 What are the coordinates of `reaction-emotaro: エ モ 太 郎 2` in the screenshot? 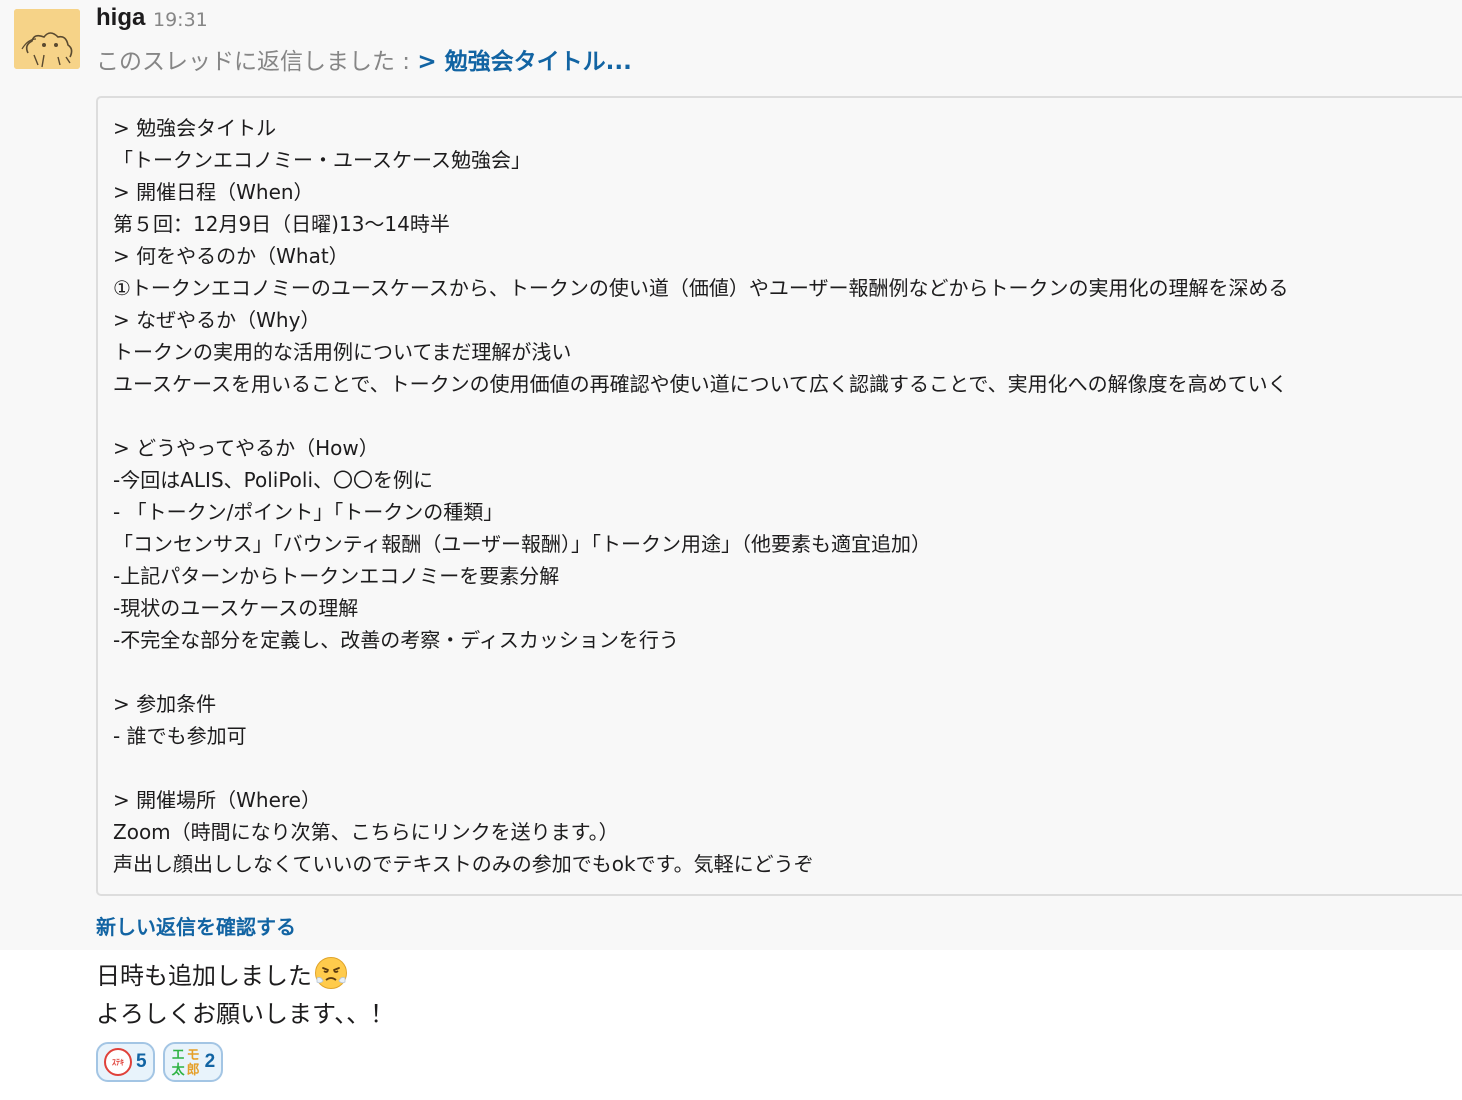 It's located at (193, 1062).